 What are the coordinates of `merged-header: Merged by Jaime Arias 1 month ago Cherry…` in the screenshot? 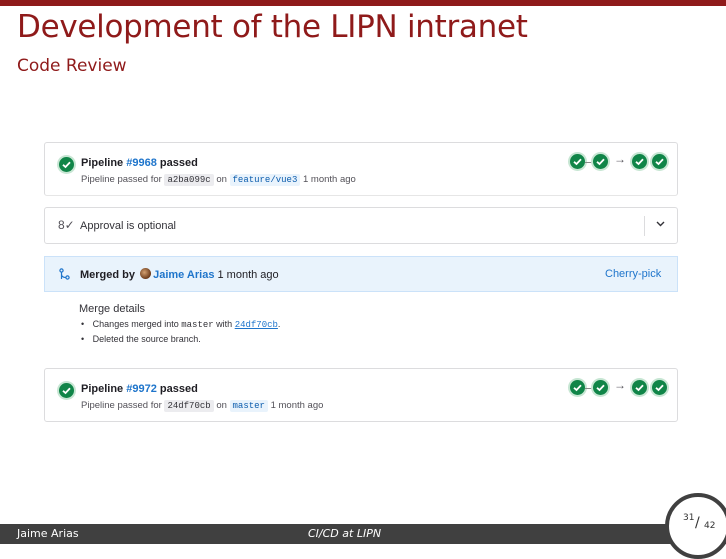 It's located at (361, 274).